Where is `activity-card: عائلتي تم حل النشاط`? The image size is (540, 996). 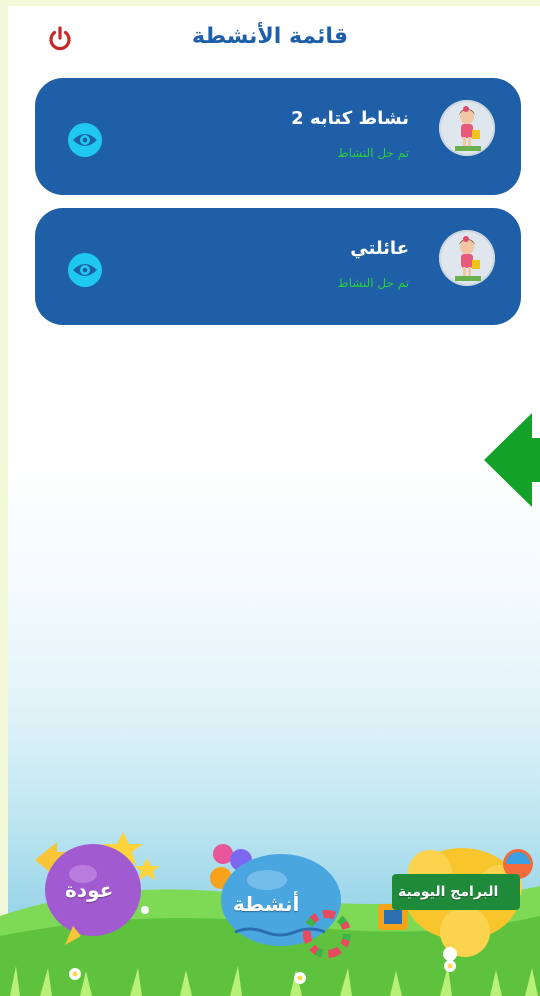 activity-card: عائلتي تم حل النشاط is located at coordinates (278, 266).